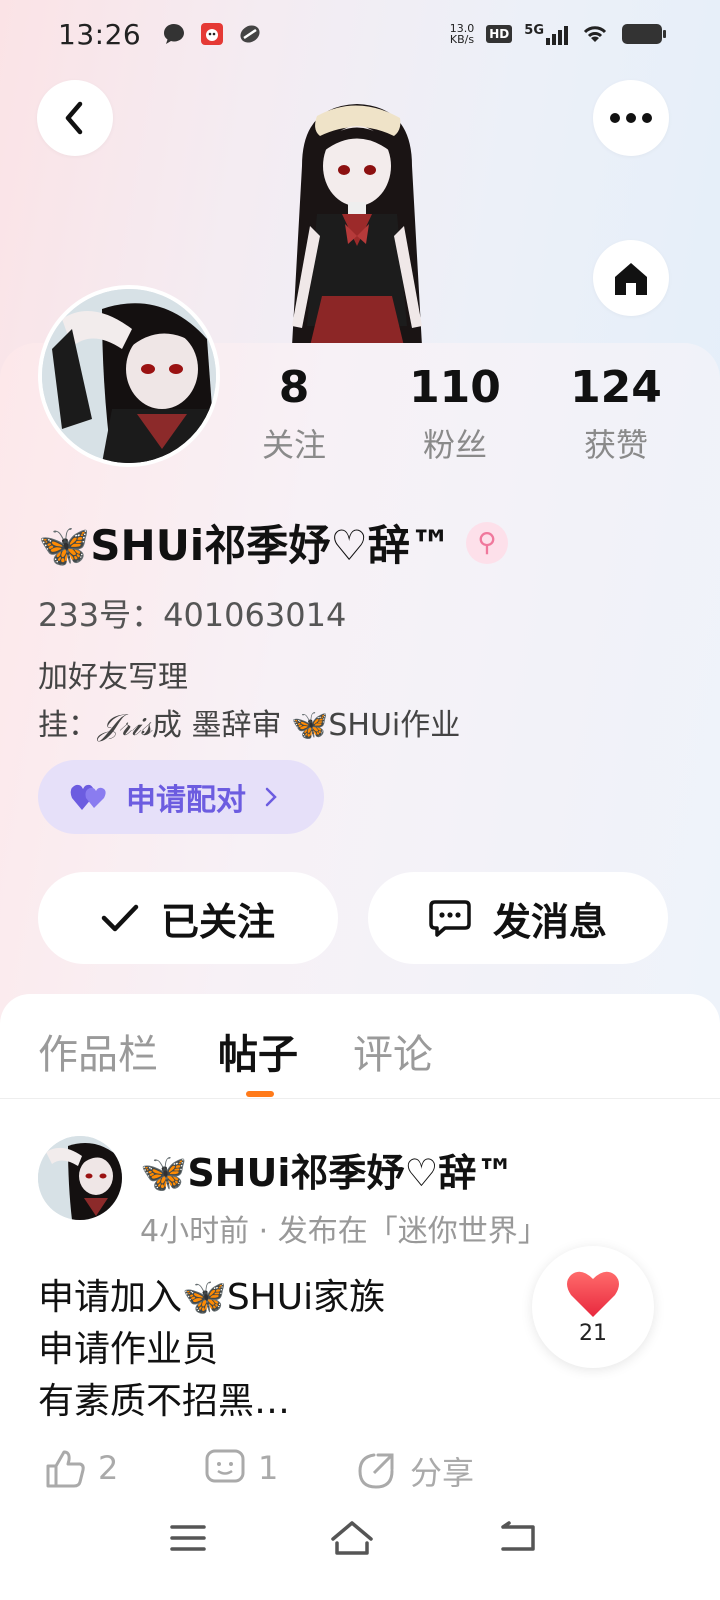 This screenshot has height=1600, width=720. Describe the element at coordinates (120, 918) in the screenshot. I see `checkmark-icon` at that location.